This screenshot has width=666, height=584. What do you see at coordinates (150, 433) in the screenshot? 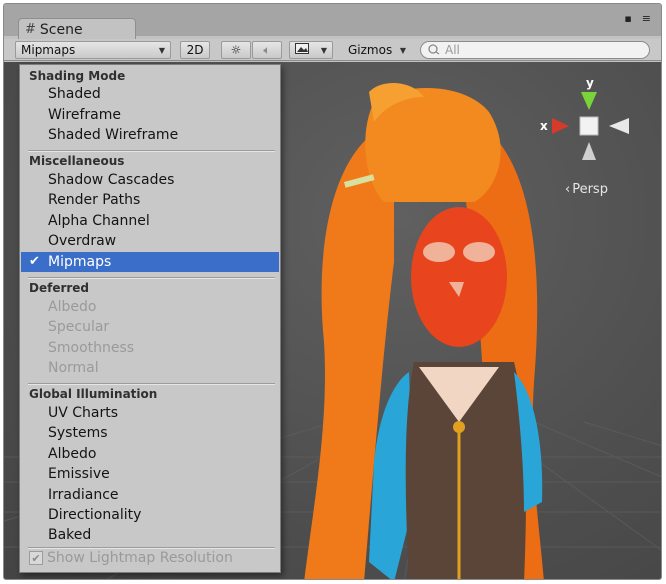
I see `menu-item-systems: Systems` at bounding box center [150, 433].